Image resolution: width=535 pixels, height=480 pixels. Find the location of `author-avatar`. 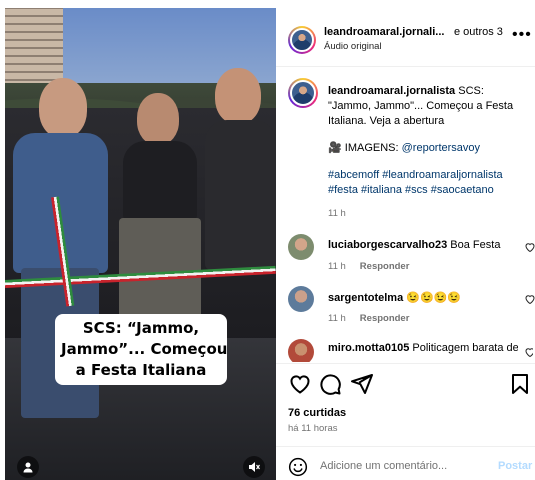

author-avatar is located at coordinates (302, 40).